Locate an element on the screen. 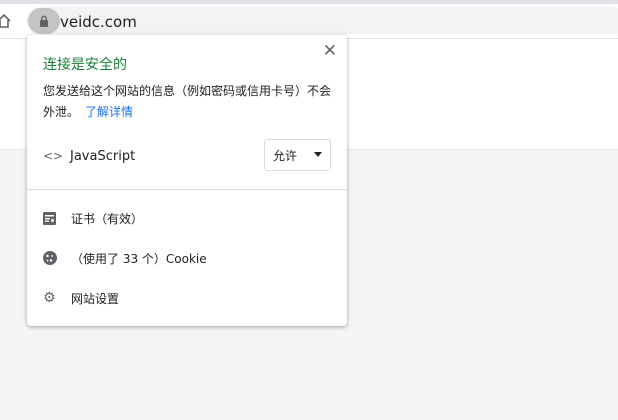 This screenshot has height=420, width=618. cookie-item: （使用了 33 个）Cookie is located at coordinates (188, 258).